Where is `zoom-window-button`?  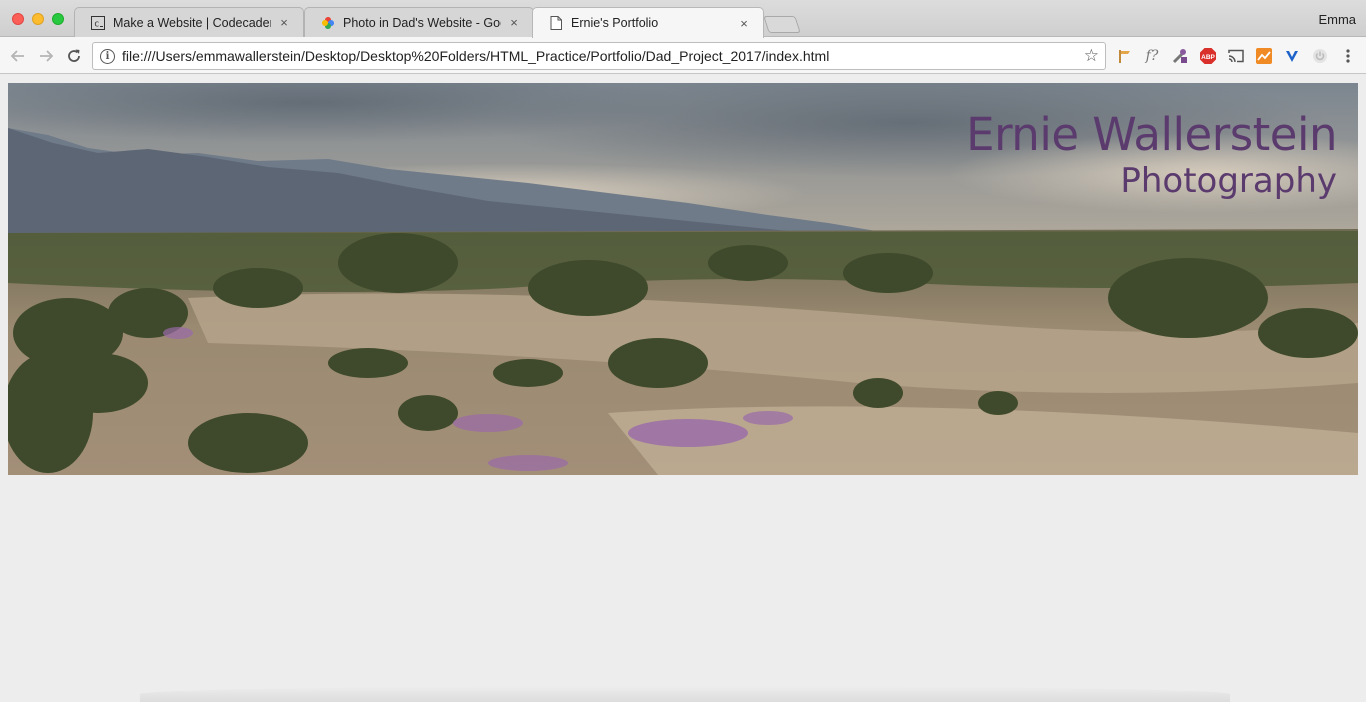 zoom-window-button is located at coordinates (58, 19).